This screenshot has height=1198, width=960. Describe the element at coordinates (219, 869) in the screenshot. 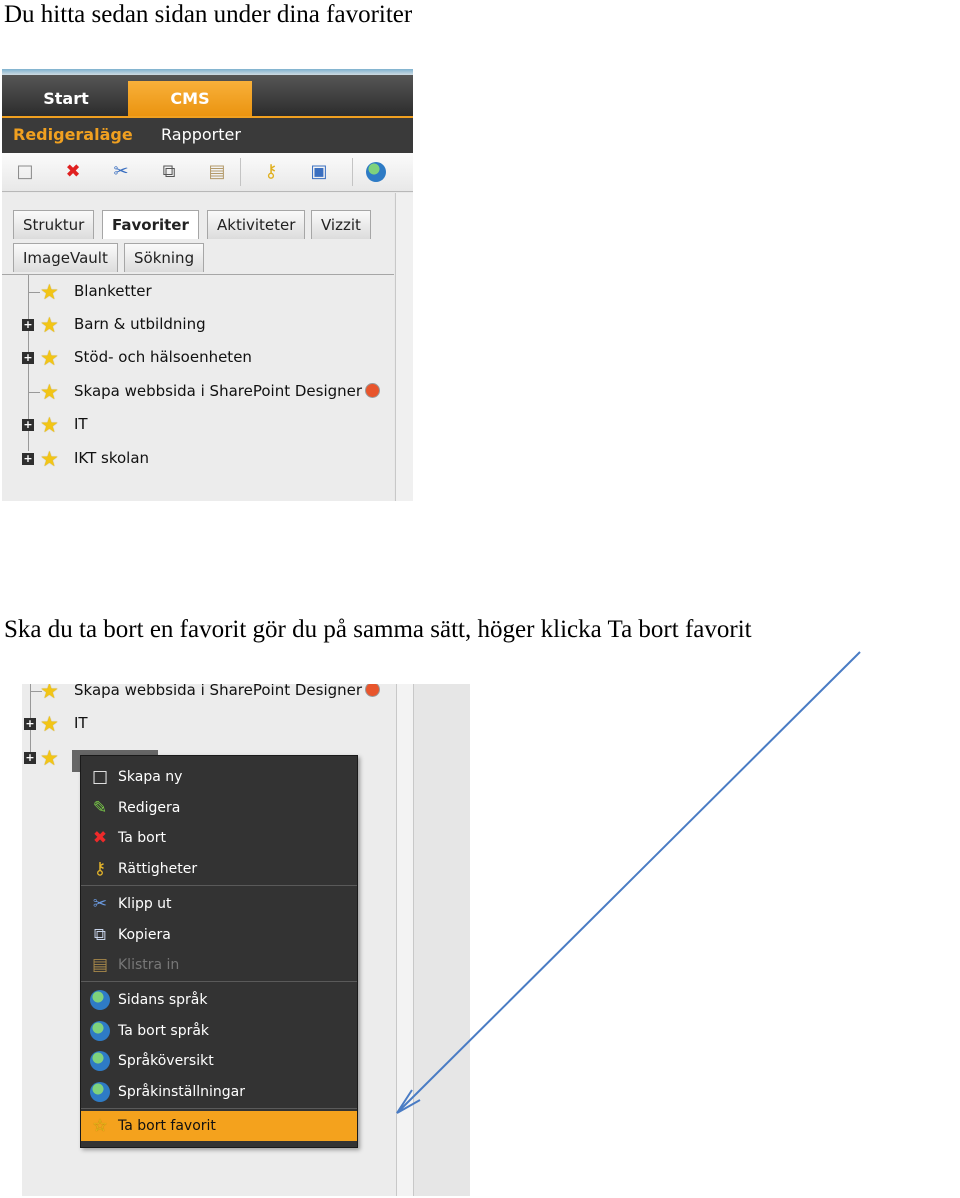

I see `menu-item-permissions: ⚷ Rättigheter` at that location.